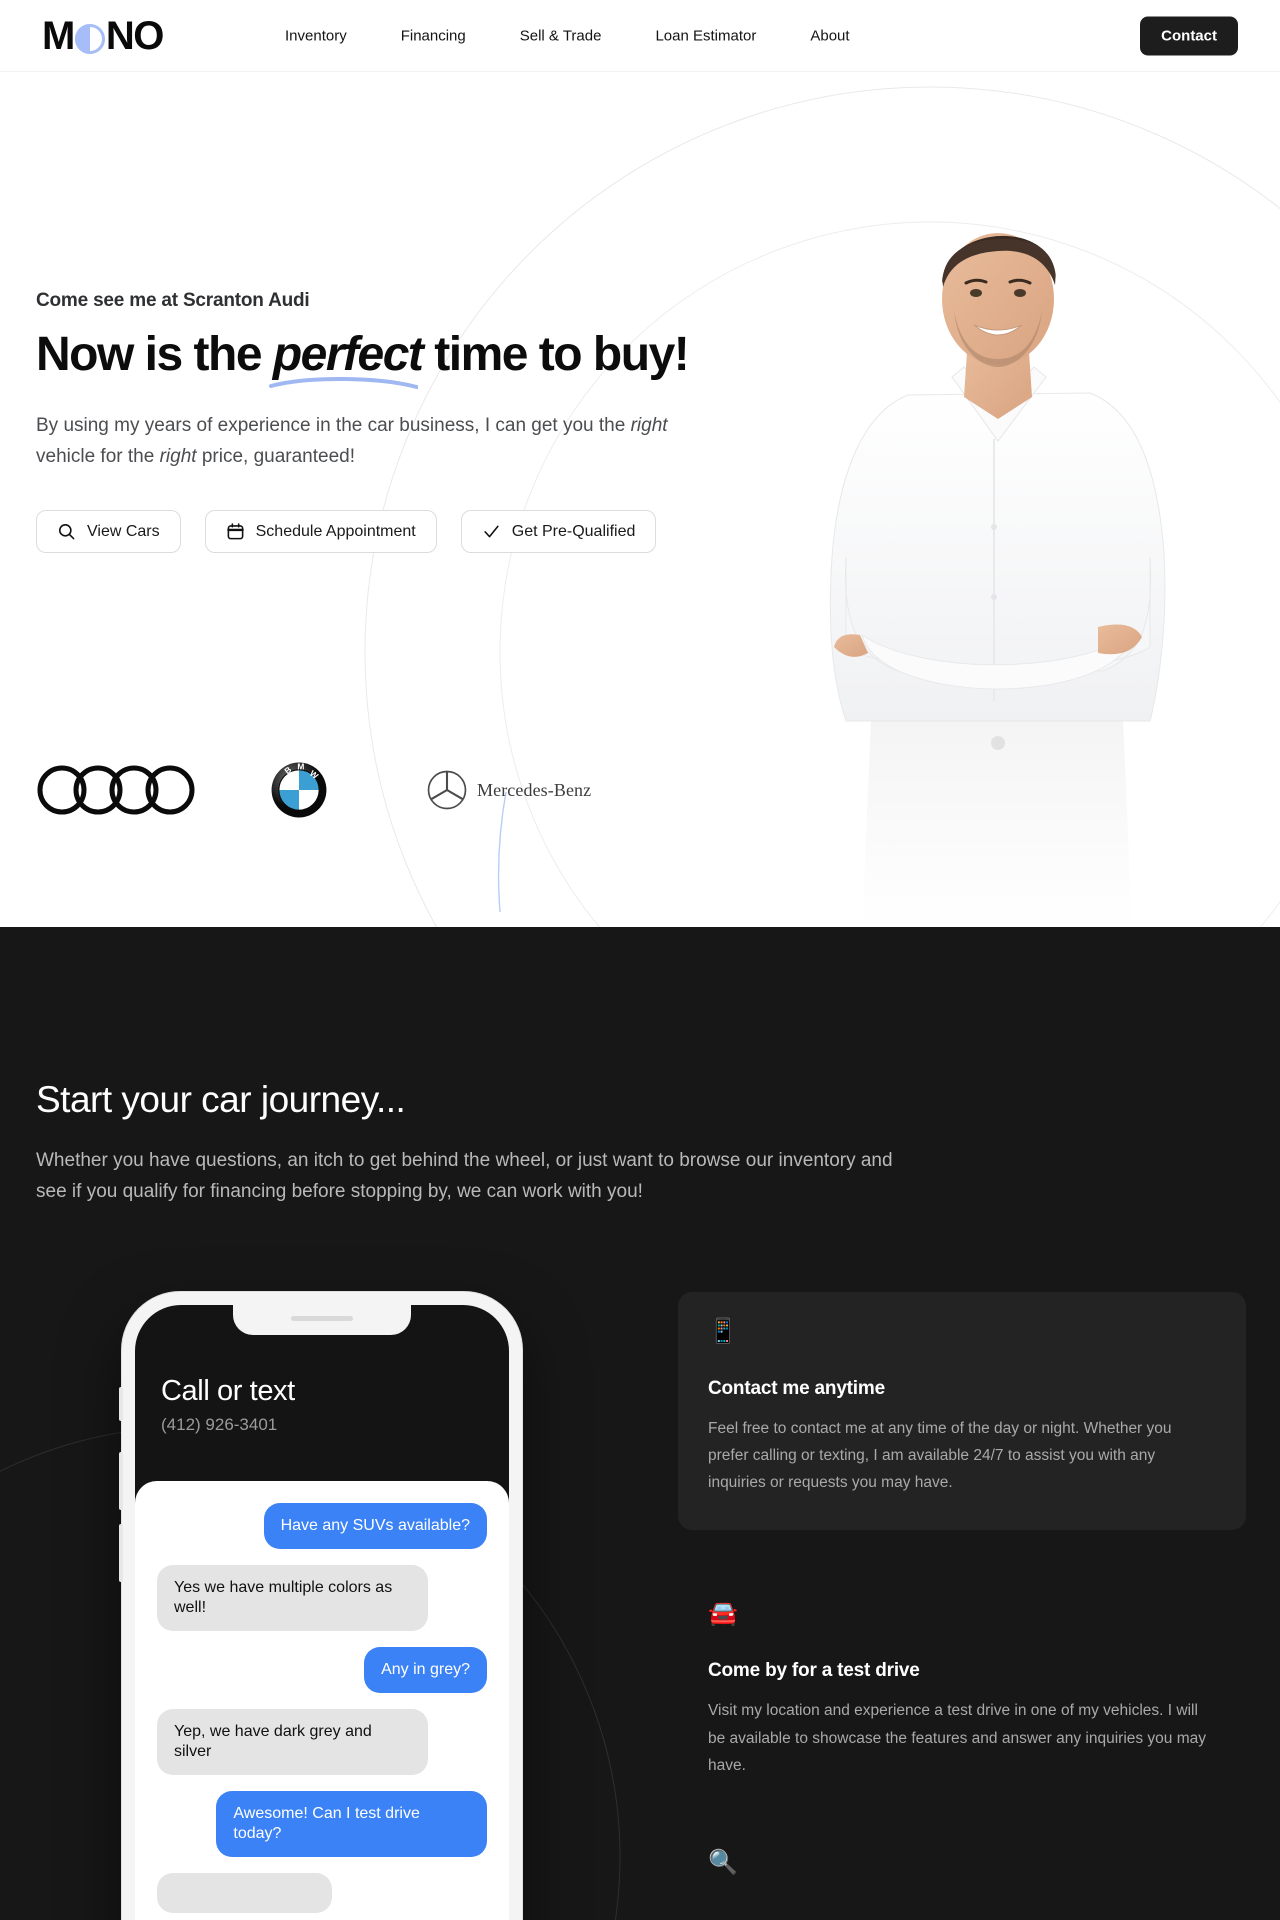 The height and width of the screenshot is (1920, 1280). I want to click on nav-item-loan-estimator: Loan Estimator, so click(705, 35).